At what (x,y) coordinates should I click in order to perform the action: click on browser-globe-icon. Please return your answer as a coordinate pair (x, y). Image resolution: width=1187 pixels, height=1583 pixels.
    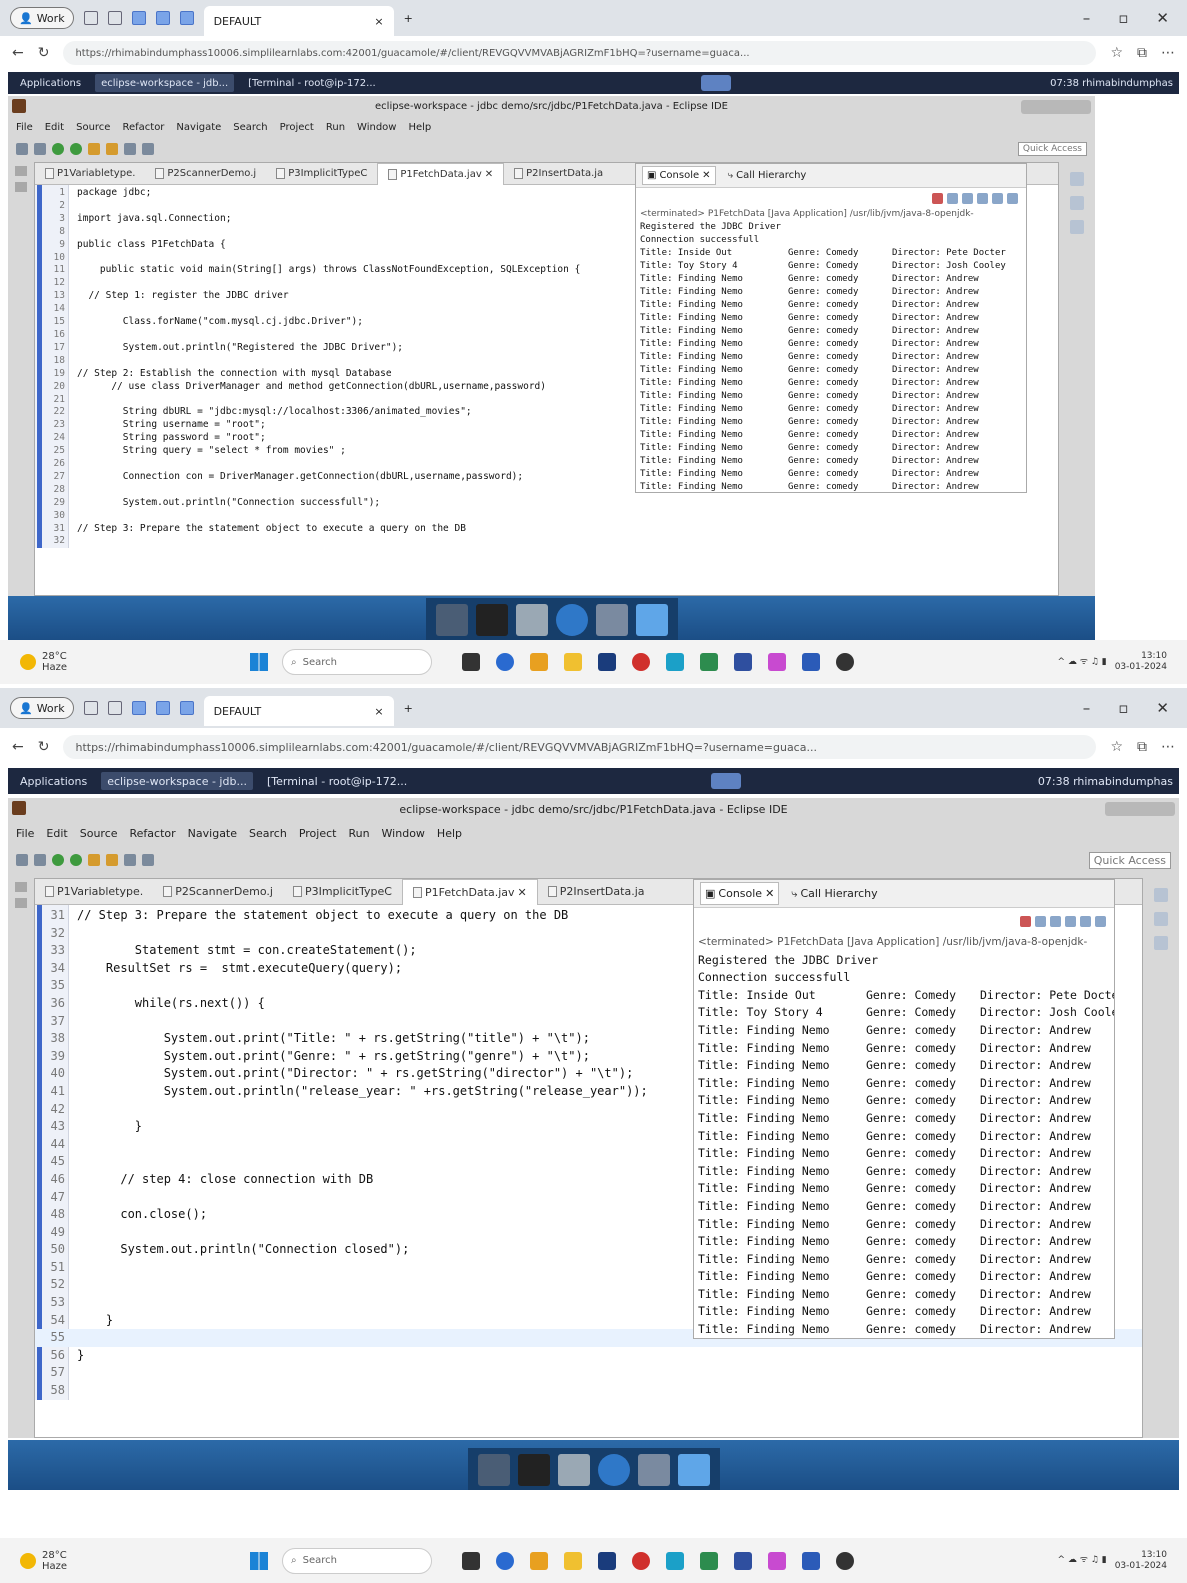
    Looking at the image, I should click on (571, 620).